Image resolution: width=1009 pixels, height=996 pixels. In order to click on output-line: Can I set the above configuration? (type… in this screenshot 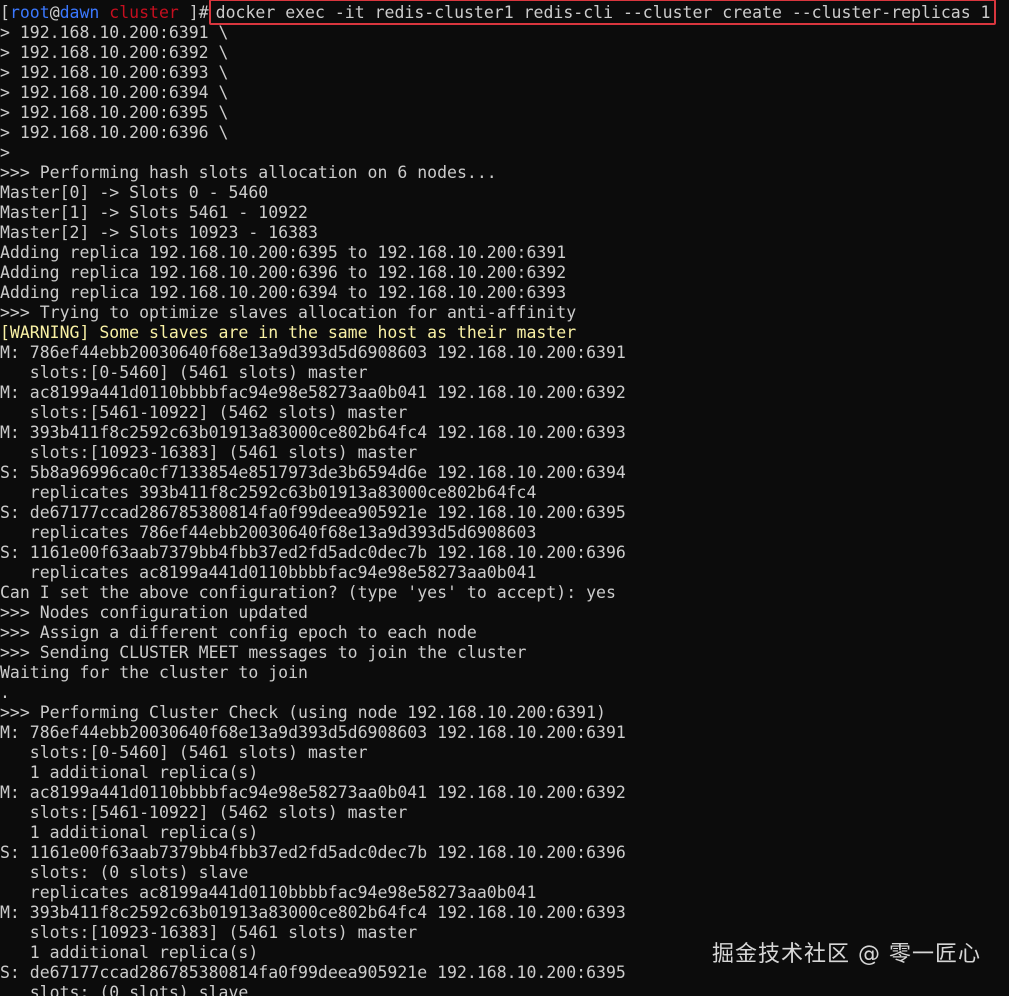, I will do `click(308, 592)`.